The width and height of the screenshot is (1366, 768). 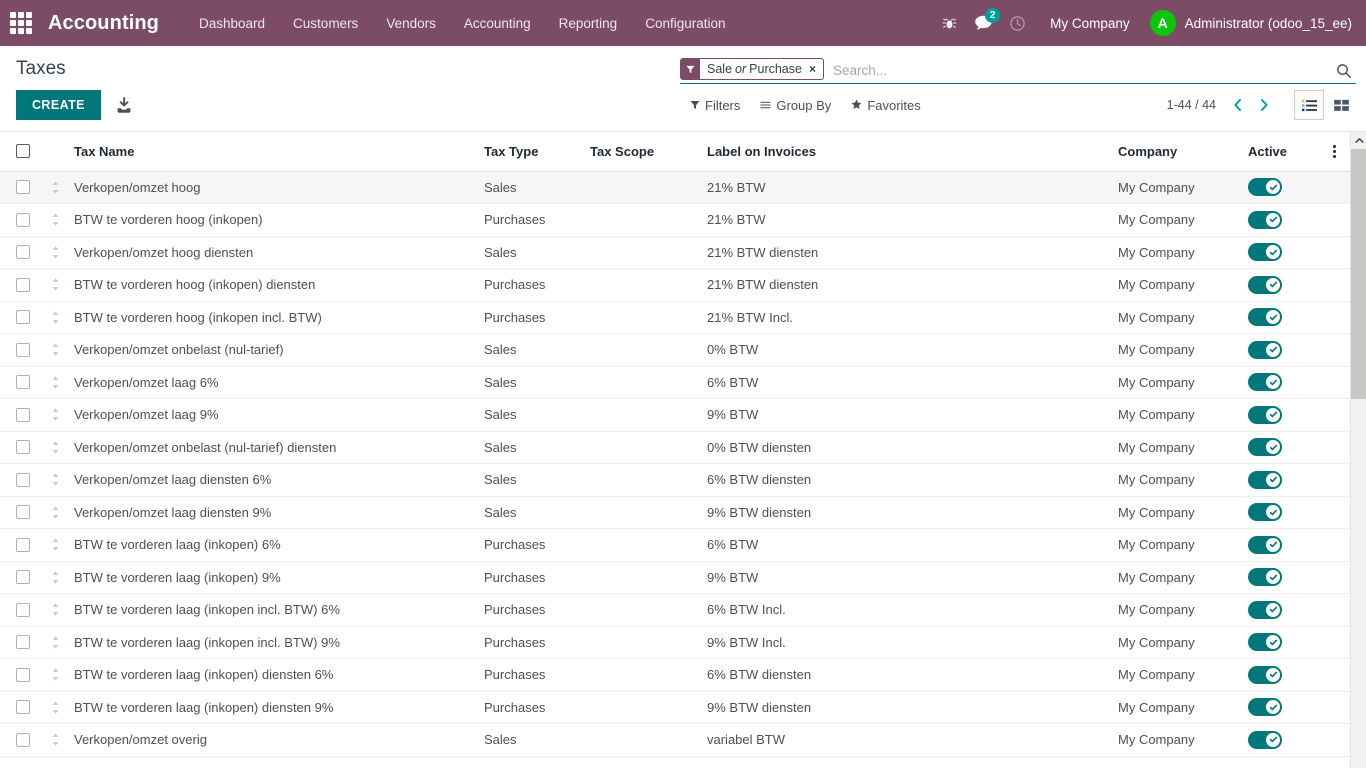 What do you see at coordinates (1017, 23) in the screenshot?
I see `clock-icon` at bounding box center [1017, 23].